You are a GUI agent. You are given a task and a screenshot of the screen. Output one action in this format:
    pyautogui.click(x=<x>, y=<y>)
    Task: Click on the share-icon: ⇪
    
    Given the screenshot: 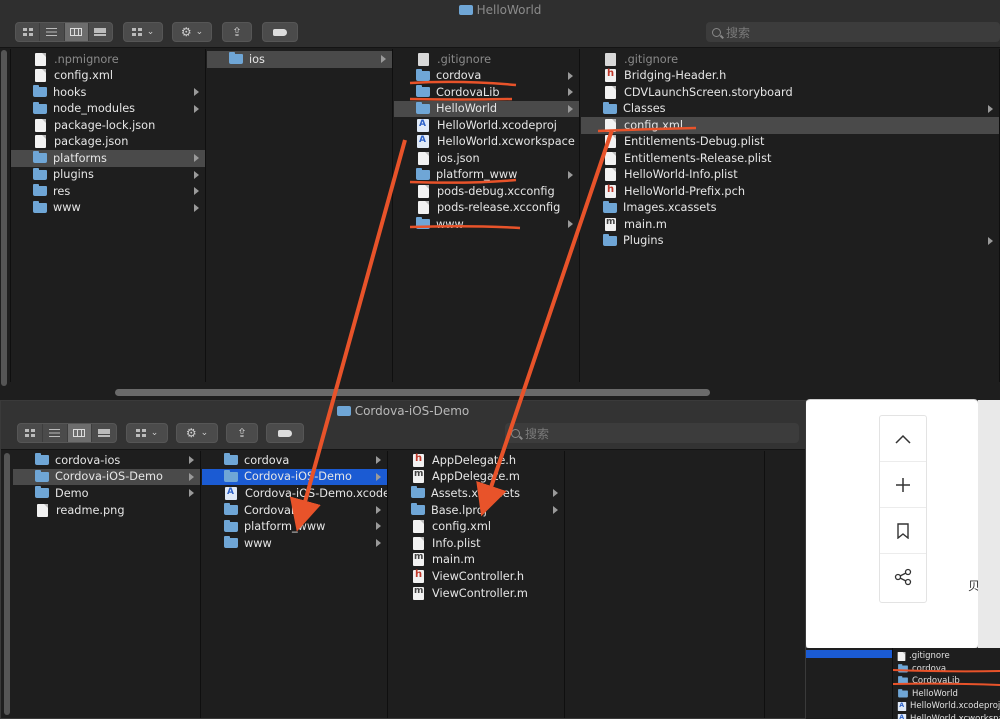 What is the action you would take?
    pyautogui.click(x=237, y=32)
    